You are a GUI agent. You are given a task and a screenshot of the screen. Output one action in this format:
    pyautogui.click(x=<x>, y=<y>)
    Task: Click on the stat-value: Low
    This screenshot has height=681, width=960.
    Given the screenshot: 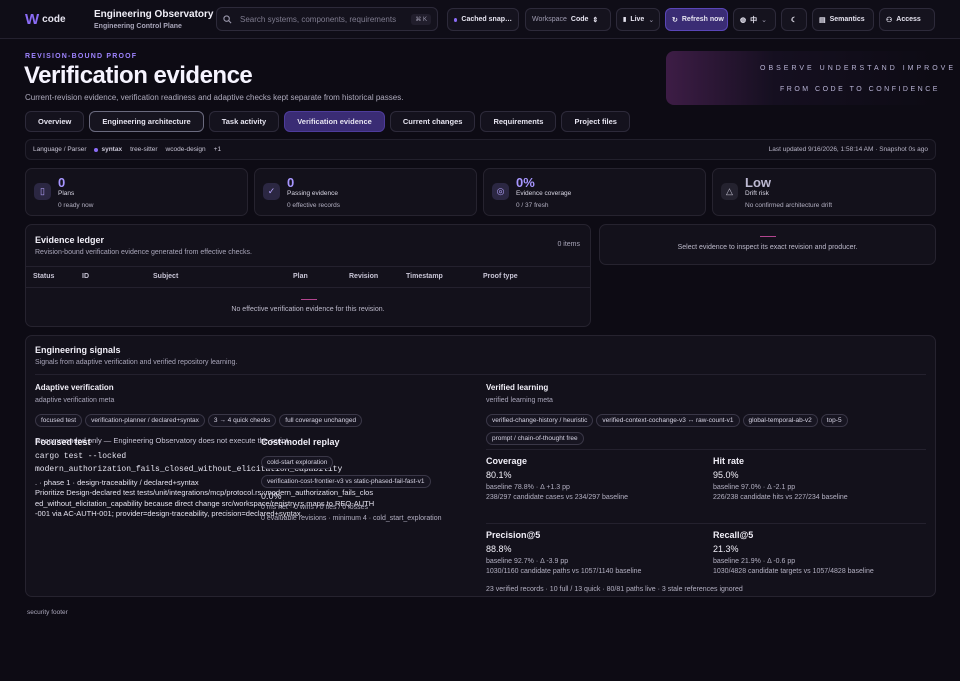 What is the action you would take?
    pyautogui.click(x=758, y=182)
    